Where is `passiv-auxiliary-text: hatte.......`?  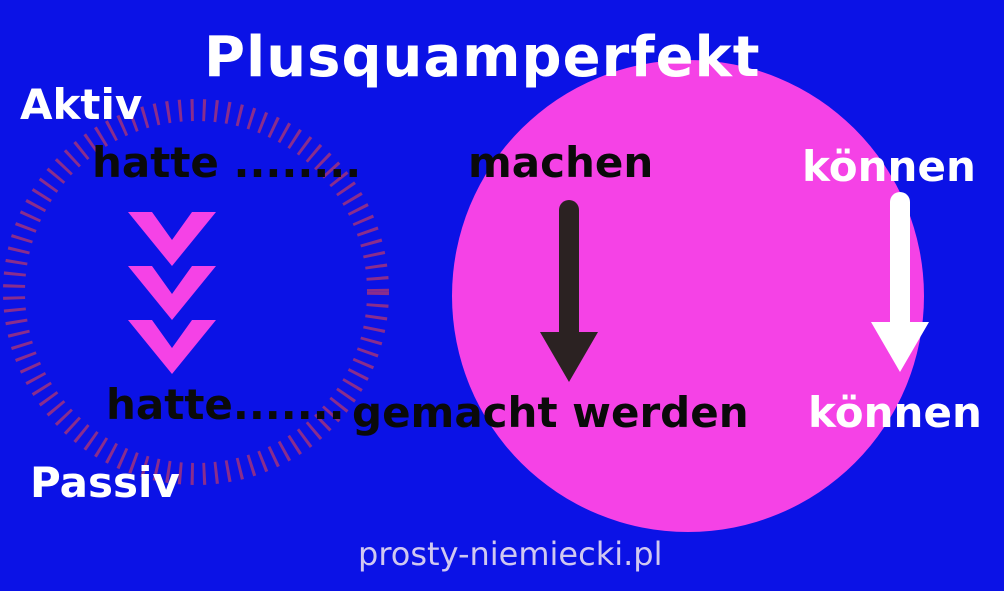
passiv-auxiliary-text: hatte....... is located at coordinates (225, 404).